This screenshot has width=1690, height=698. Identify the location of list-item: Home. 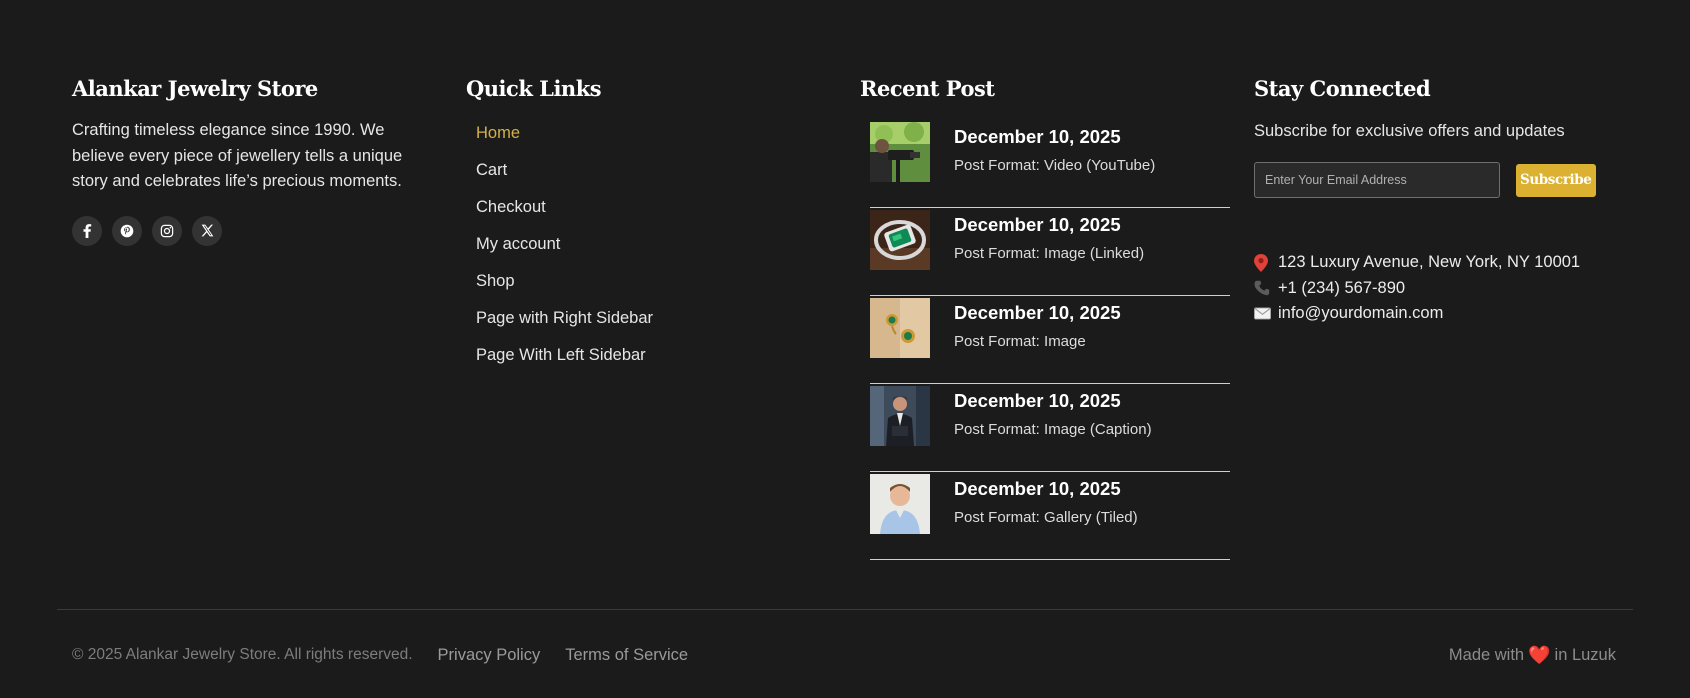
(646, 138).